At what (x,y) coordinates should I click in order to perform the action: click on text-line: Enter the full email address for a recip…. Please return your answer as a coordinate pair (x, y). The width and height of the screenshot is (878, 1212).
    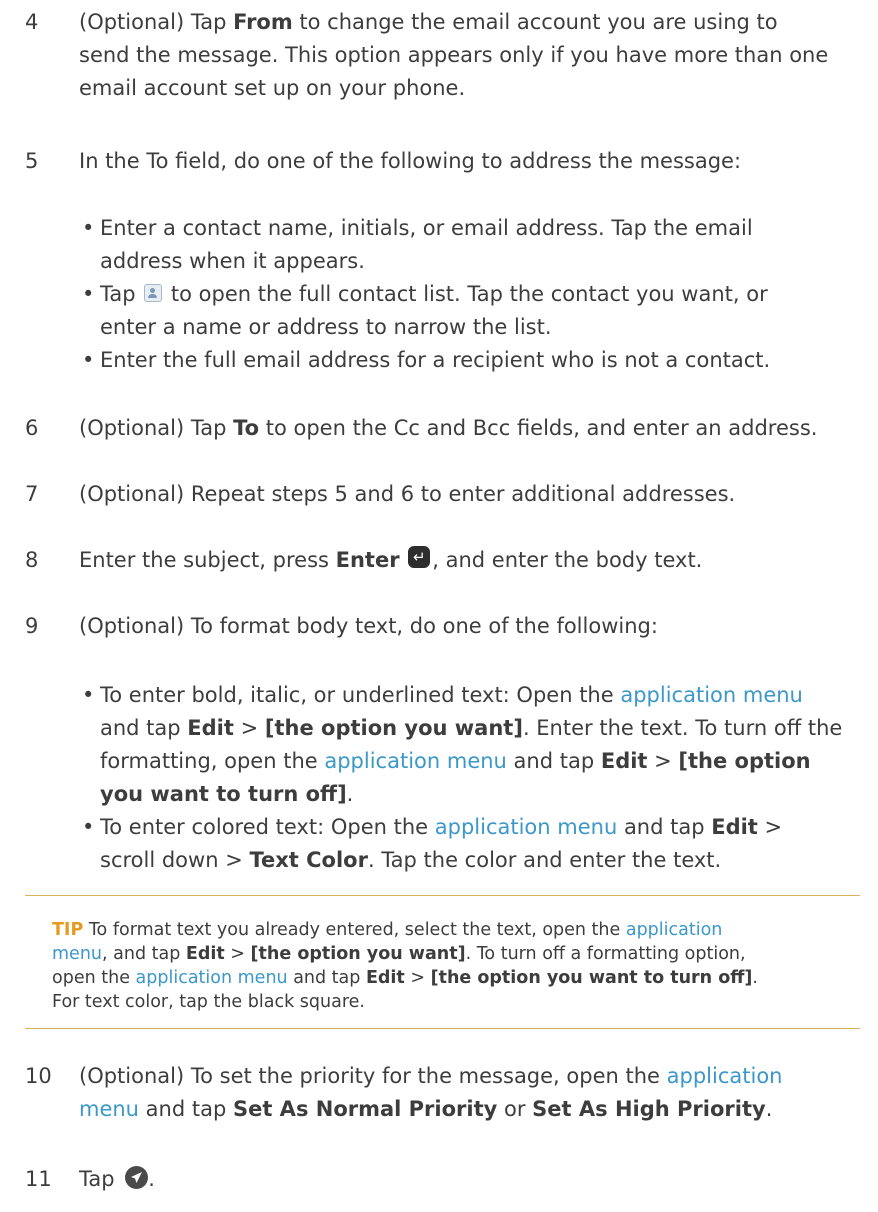
    Looking at the image, I should click on (435, 360).